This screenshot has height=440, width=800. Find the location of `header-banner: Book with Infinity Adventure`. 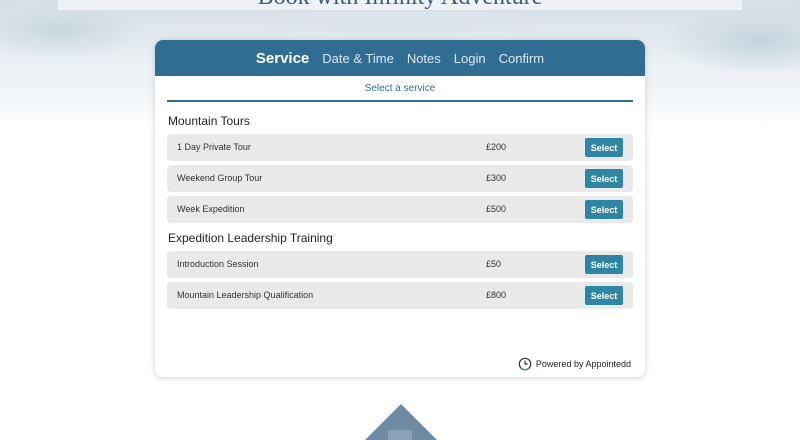

header-banner: Book with Infinity Adventure is located at coordinates (400, 5).